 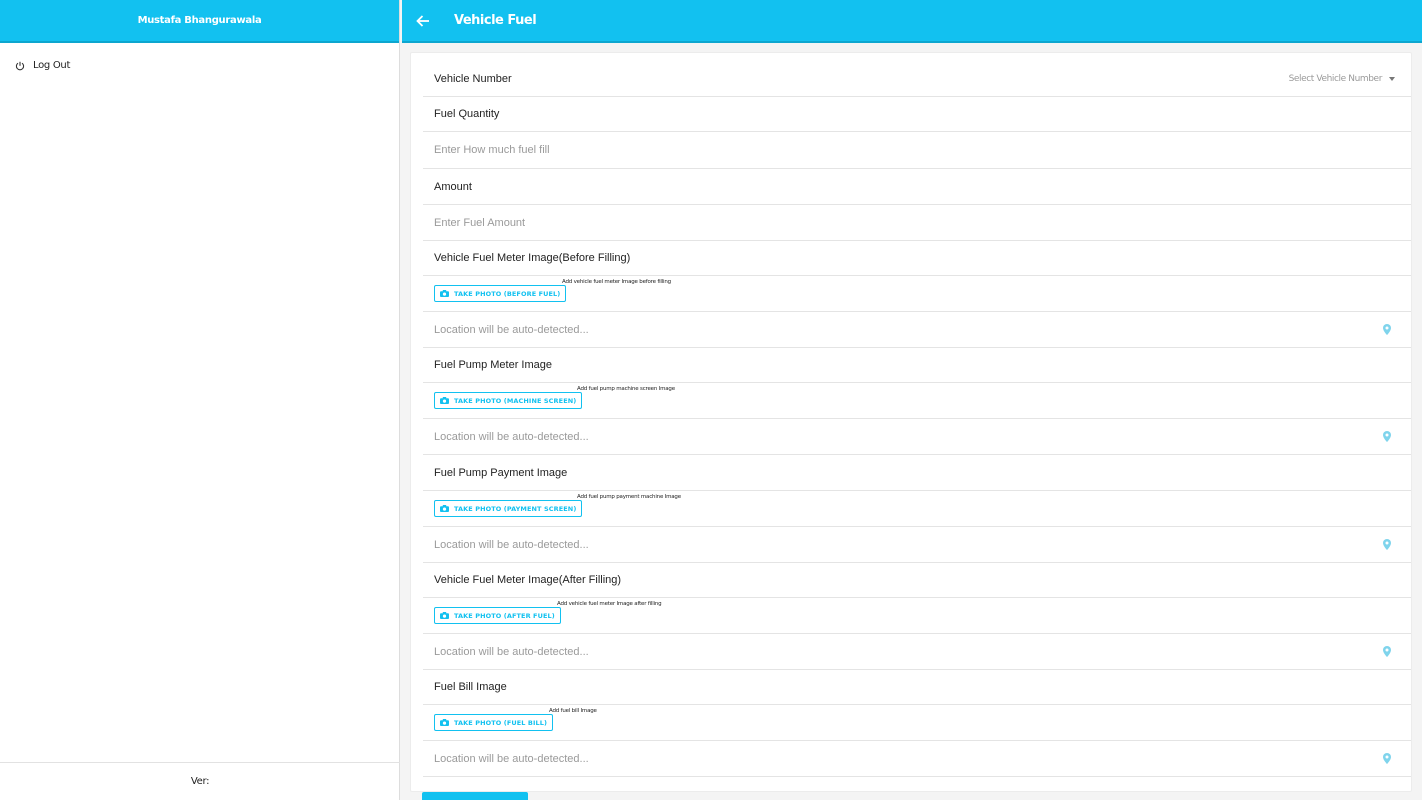 What do you see at coordinates (515, 400) in the screenshot?
I see `take-photo-label: TAKE PHOTO (MACHINE SCREEN)` at bounding box center [515, 400].